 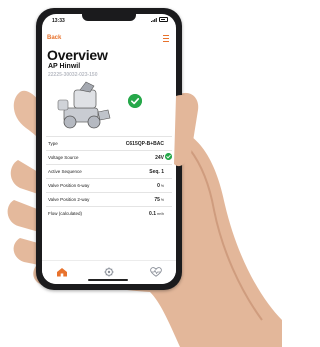 I want to click on row-value: 0%, so click(x=160, y=185).